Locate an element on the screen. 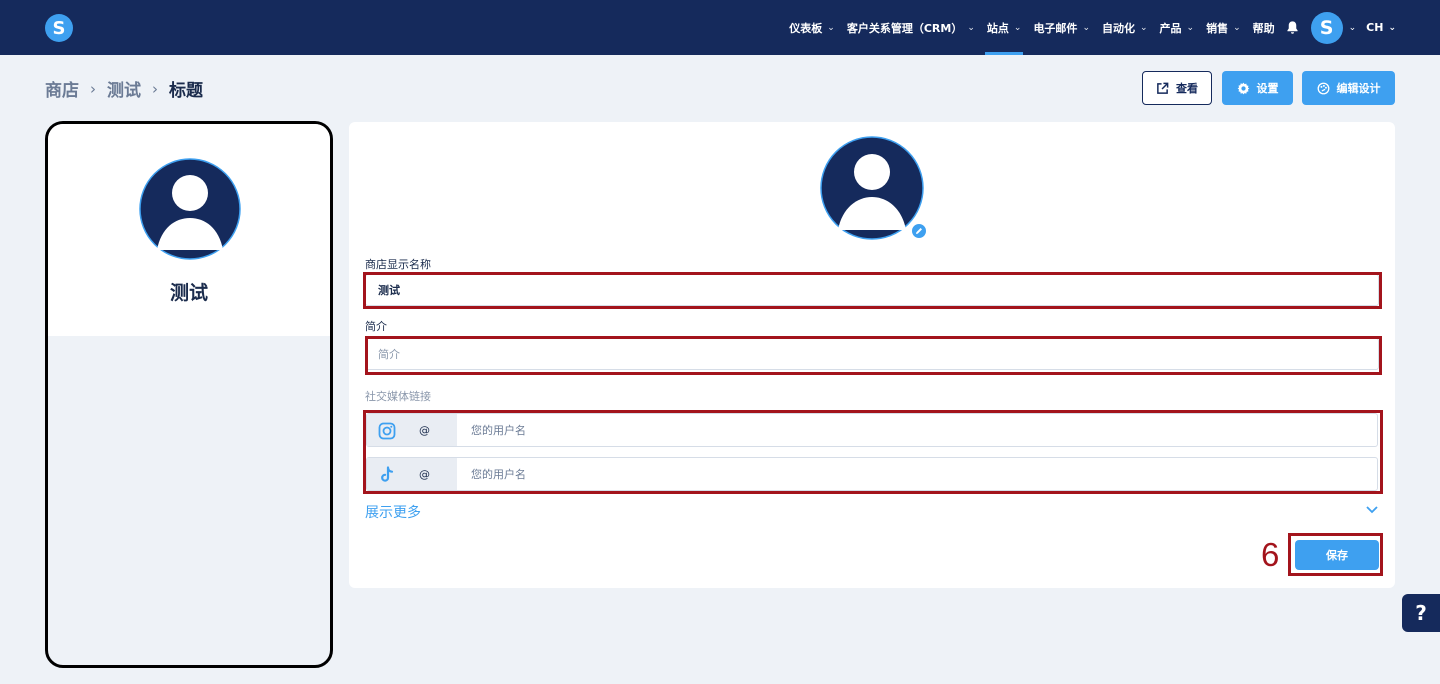  external-link-icon is located at coordinates (1163, 88).